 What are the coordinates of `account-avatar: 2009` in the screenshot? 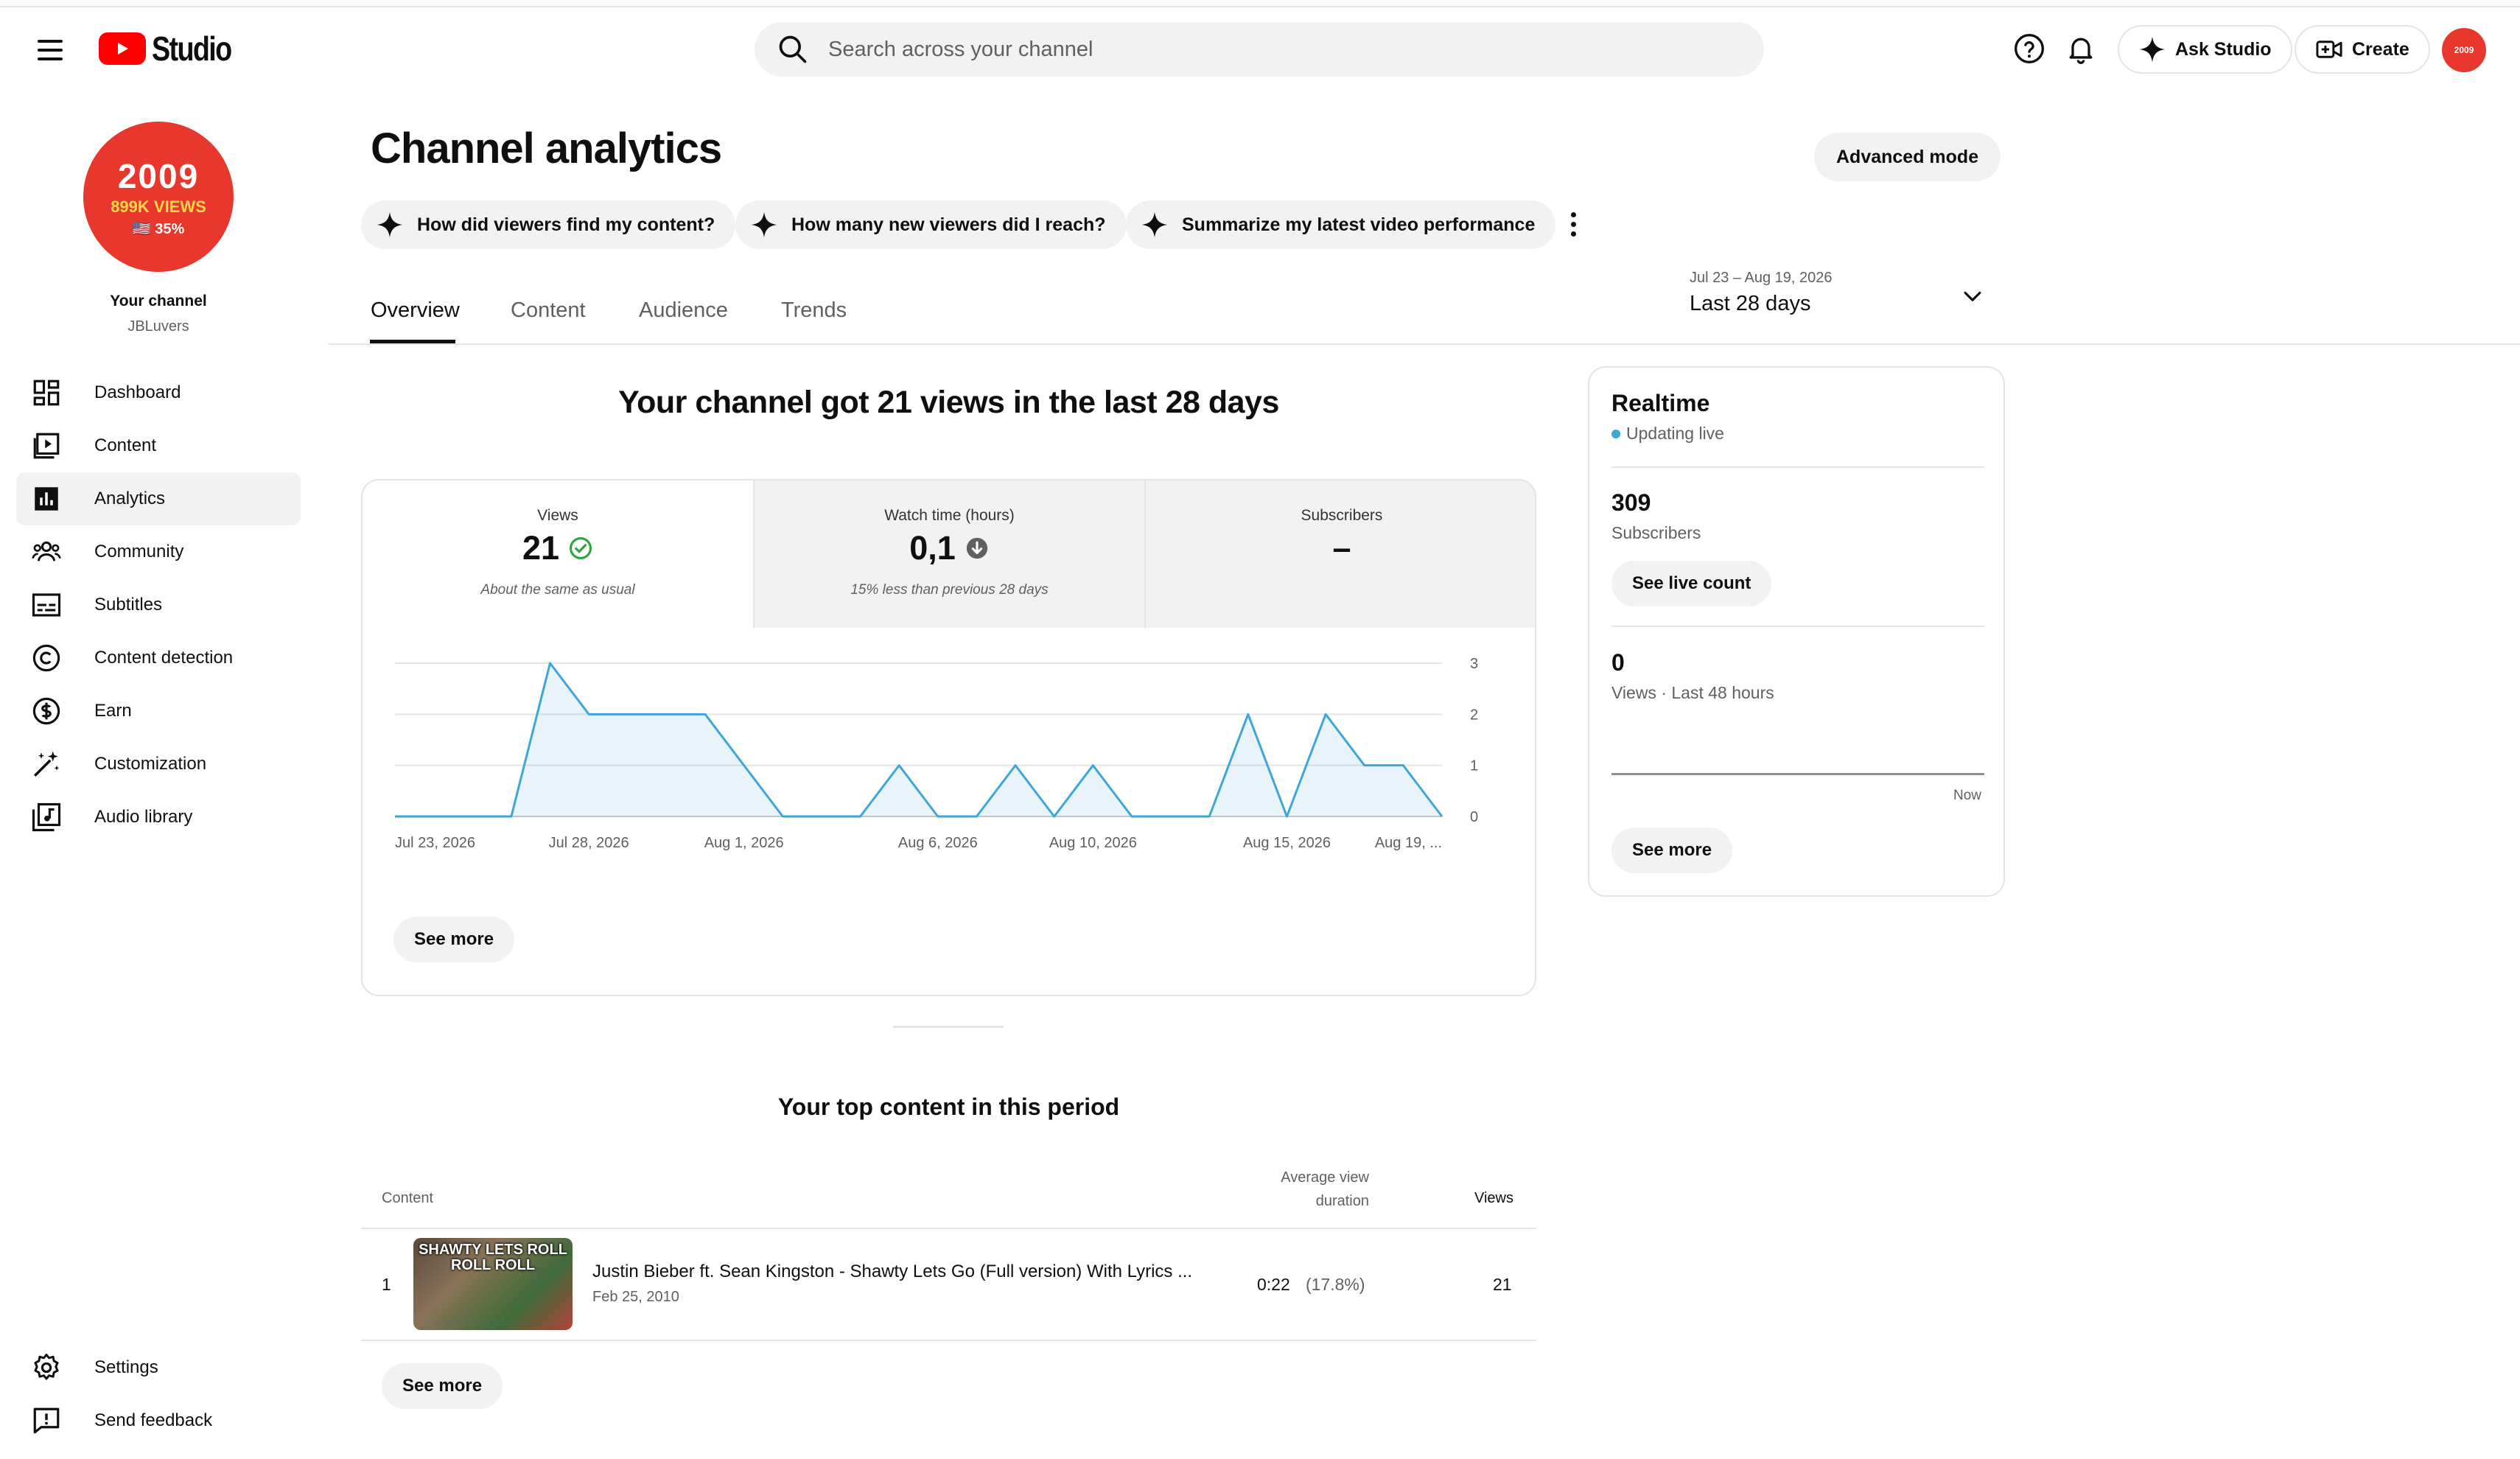 It's located at (2464, 50).